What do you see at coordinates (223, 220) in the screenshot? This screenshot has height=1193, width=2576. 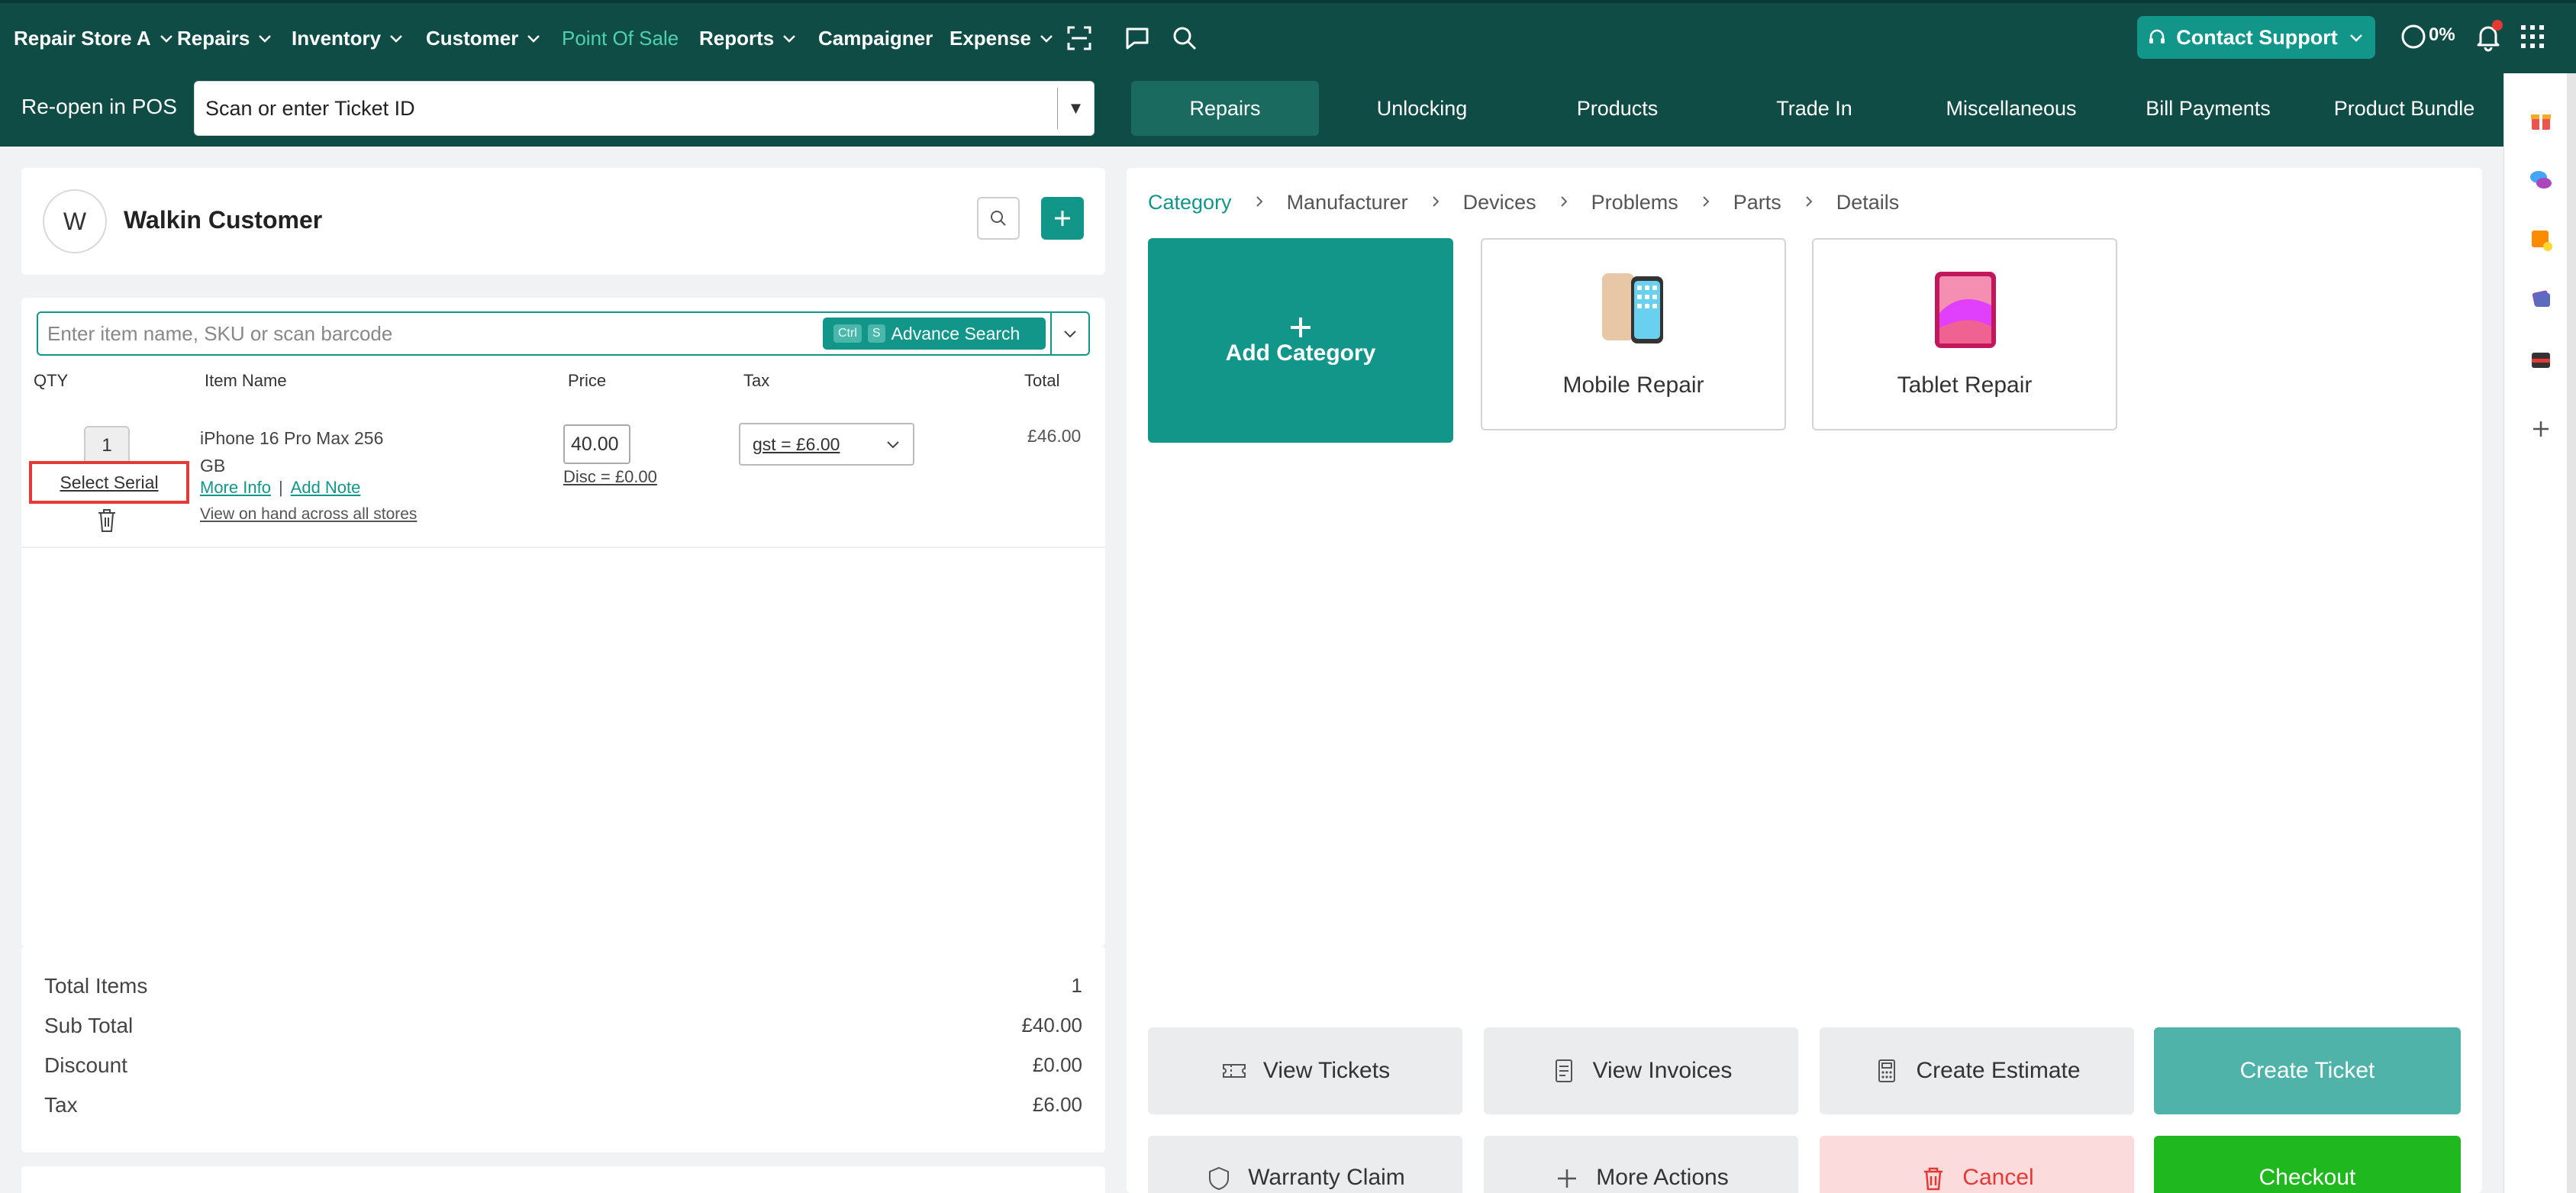 I see `customer-name: Walkin Customer` at bounding box center [223, 220].